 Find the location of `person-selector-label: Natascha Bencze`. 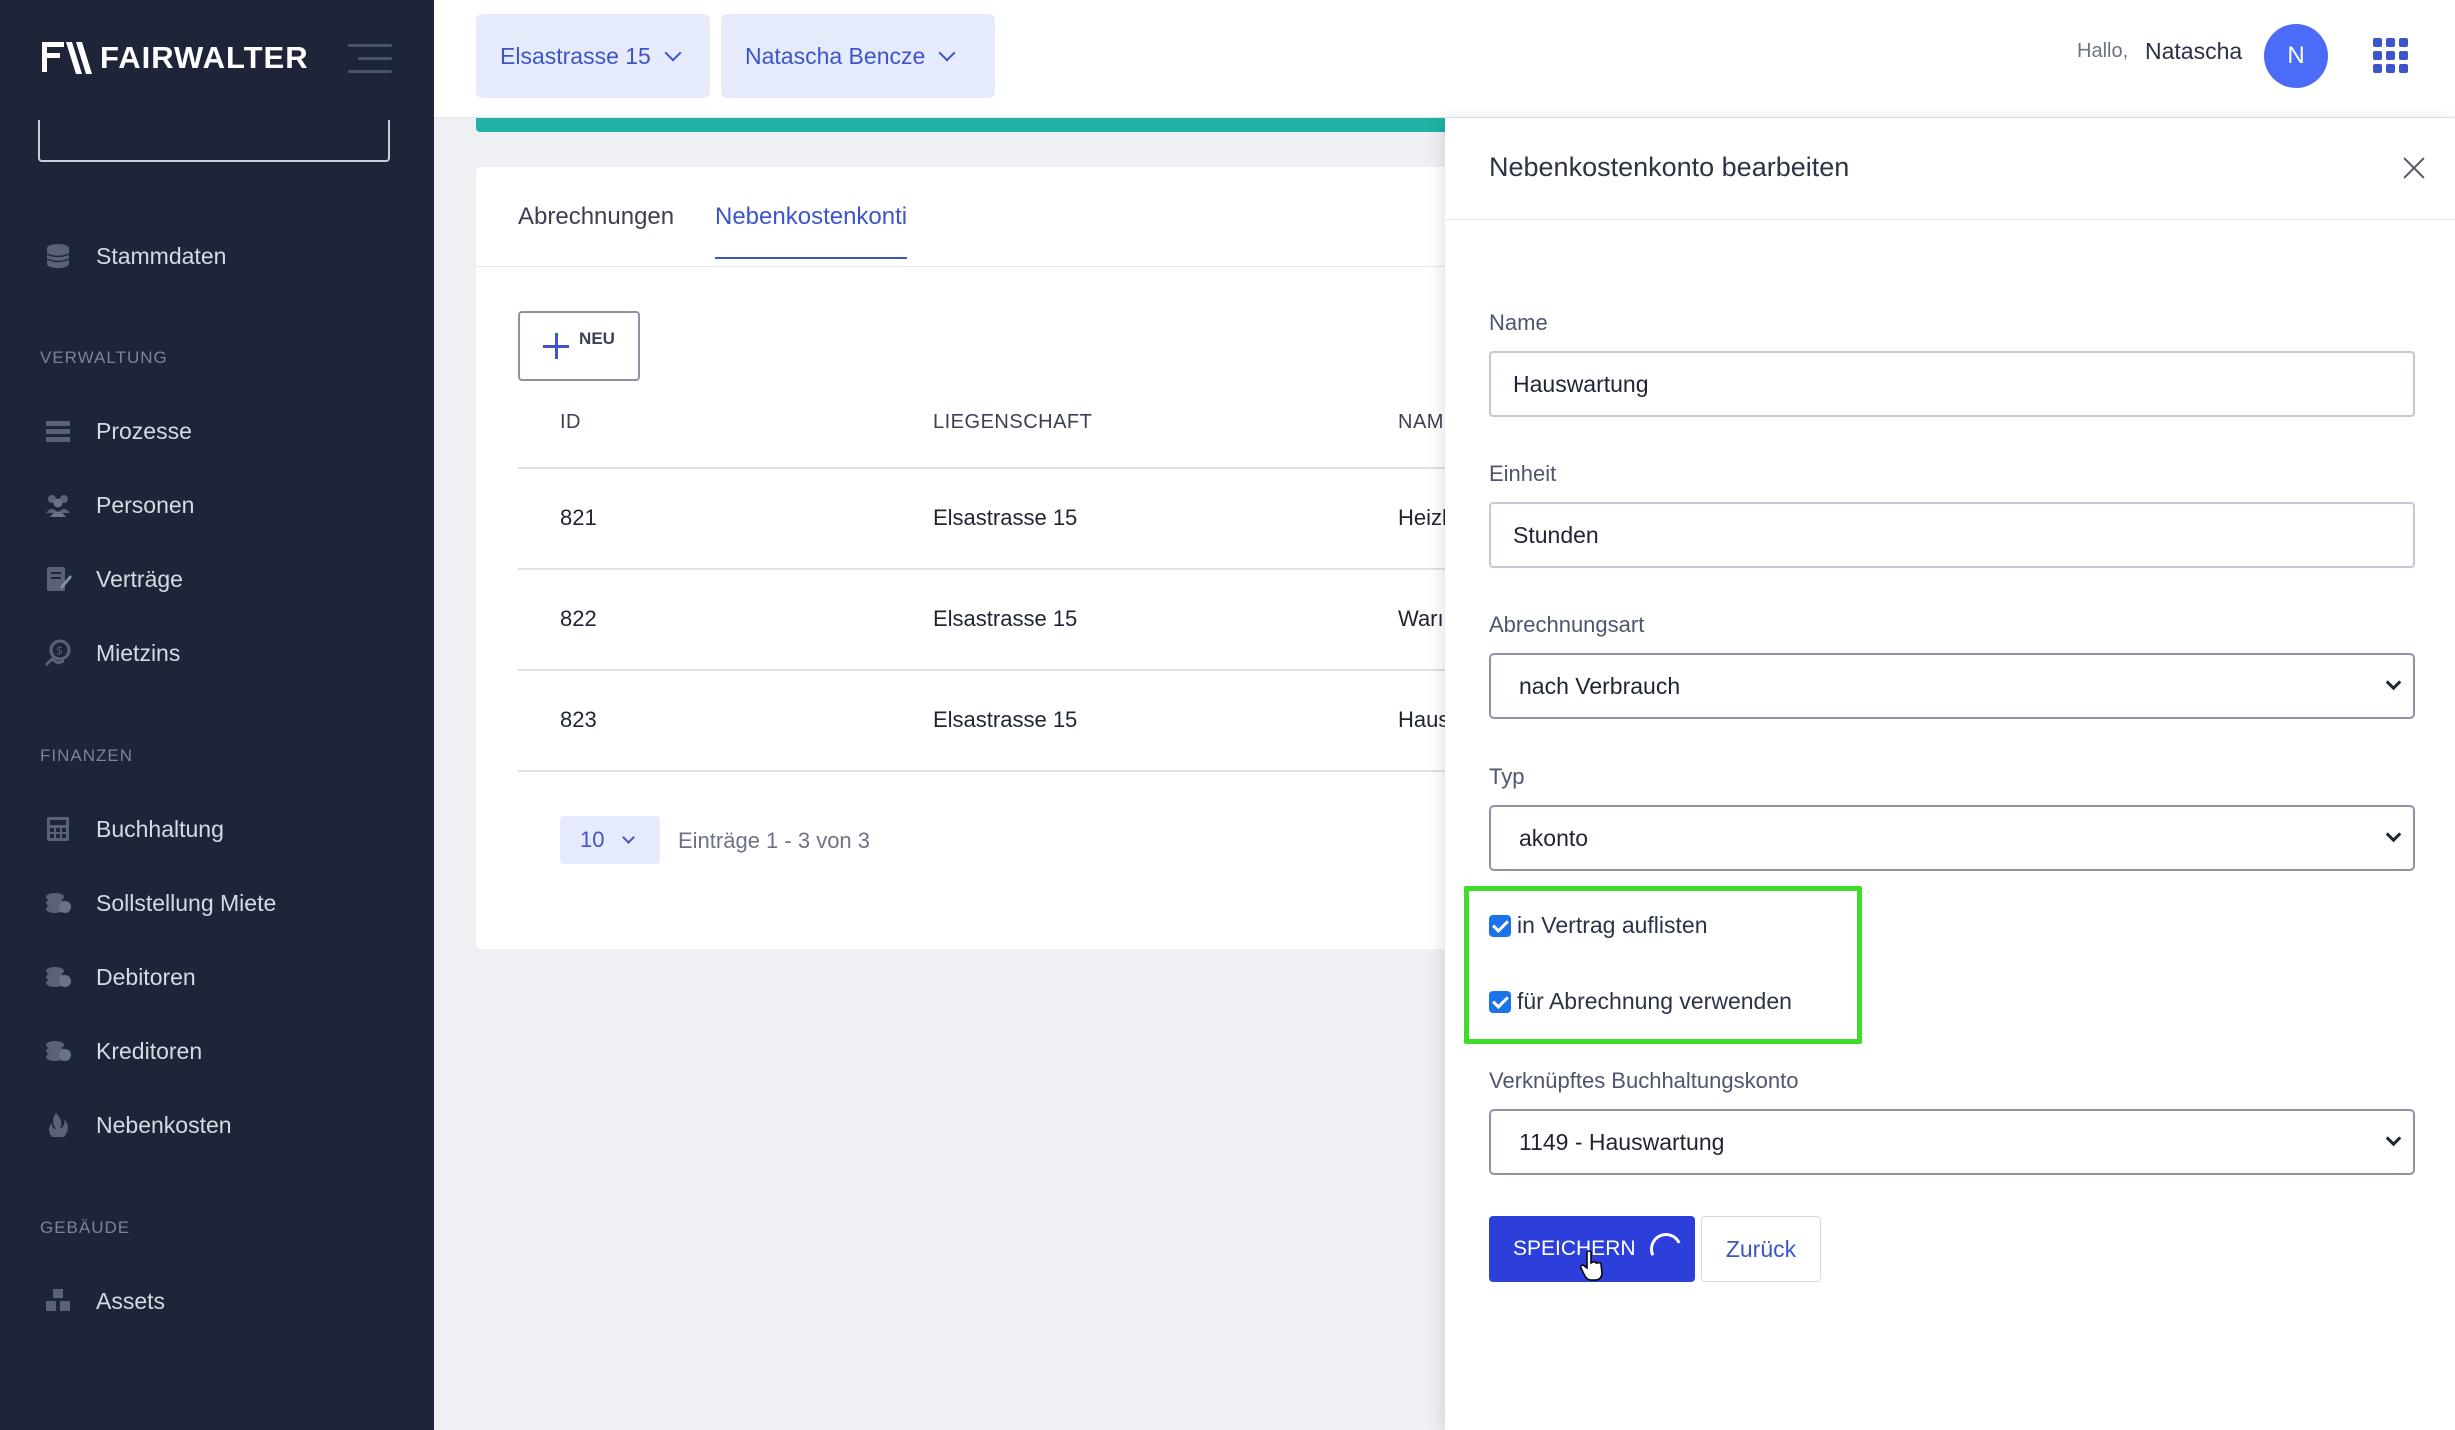

person-selector-label: Natascha Bencze is located at coordinates (835, 55).